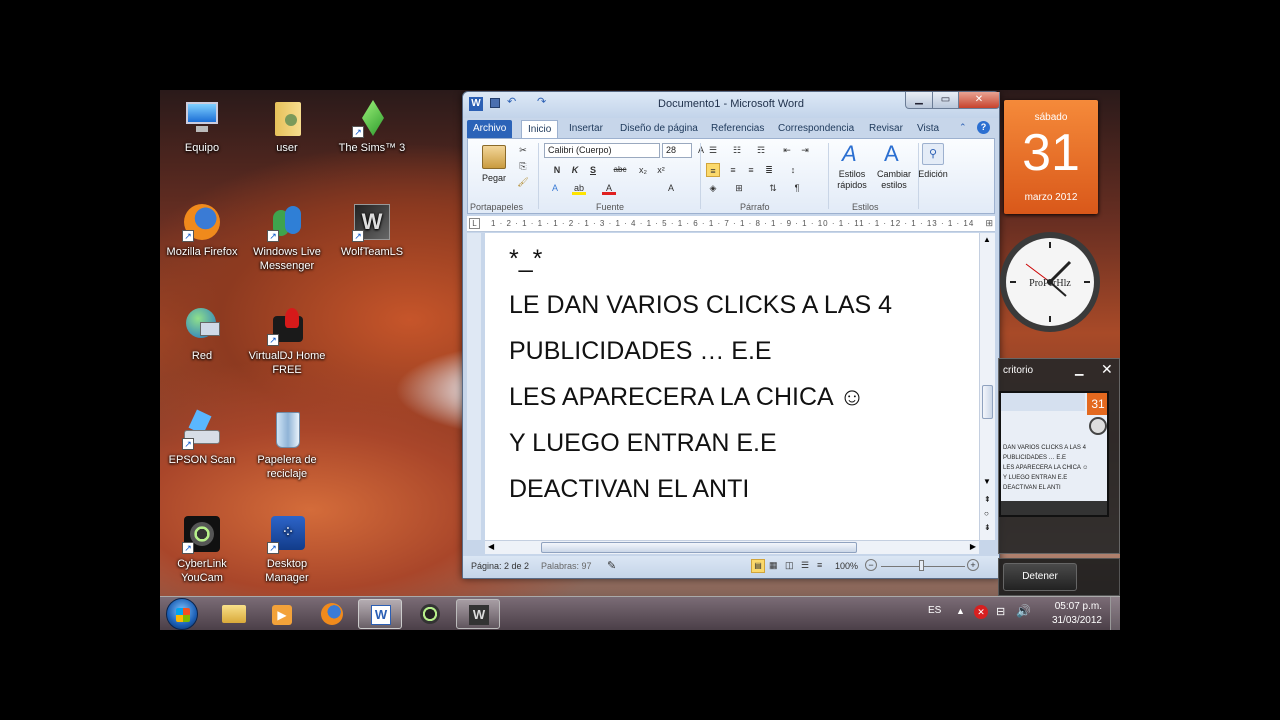 The height and width of the screenshot is (720, 1280). Describe the element at coordinates (287, 341) in the screenshot. I see `desktop-icon-virtualdj: ↗ VirtualDJ Home FREE` at that location.